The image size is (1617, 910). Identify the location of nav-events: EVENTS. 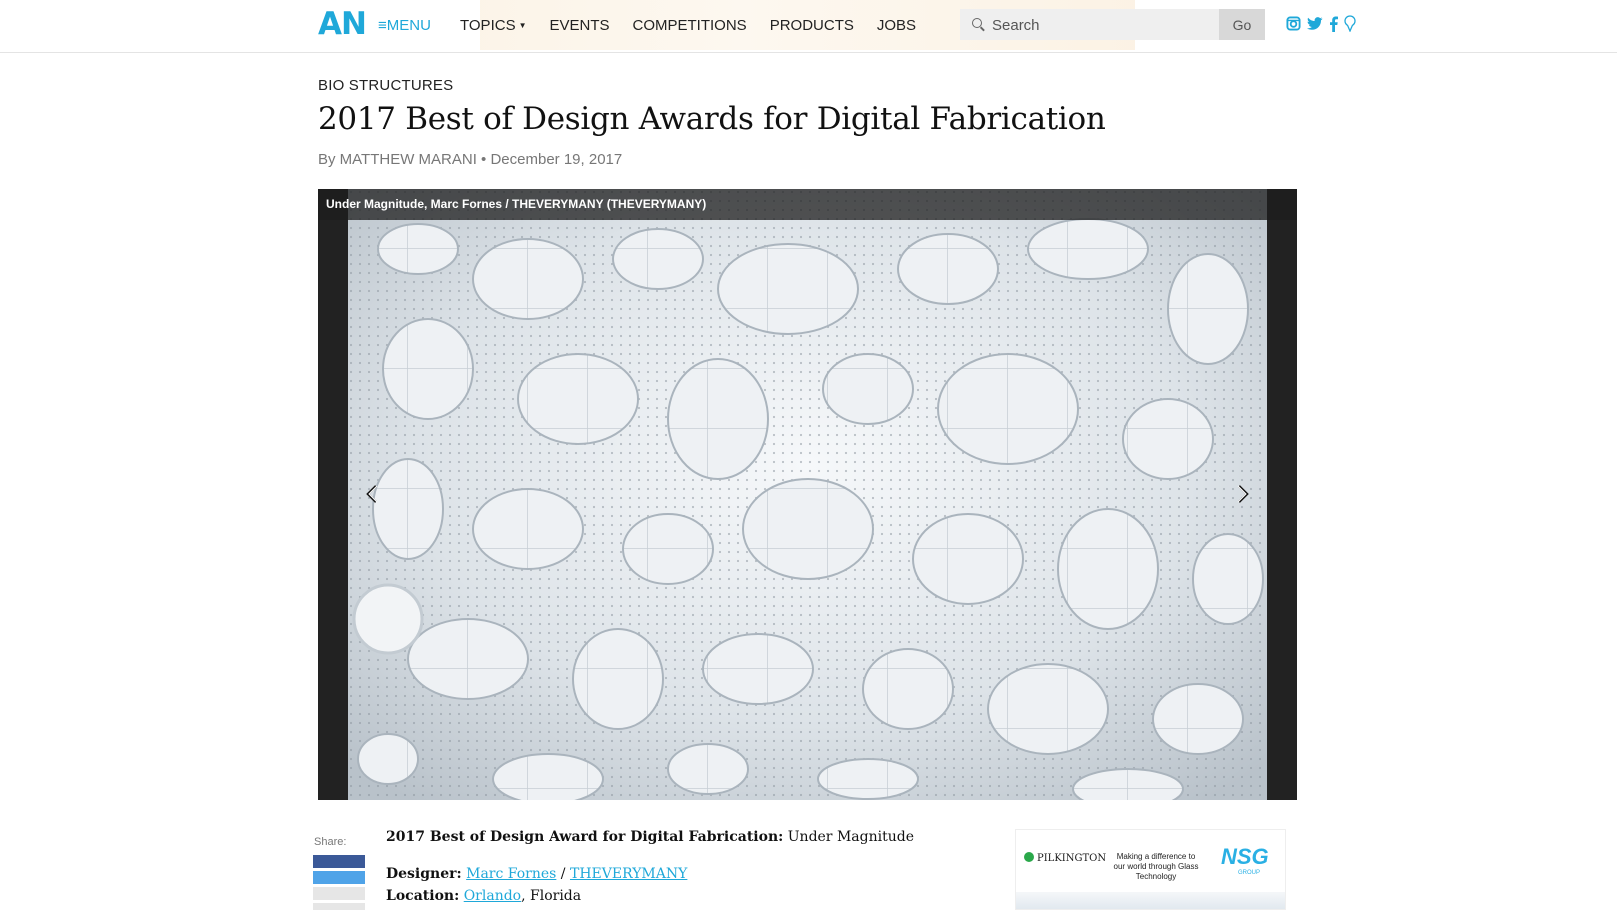
(580, 25).